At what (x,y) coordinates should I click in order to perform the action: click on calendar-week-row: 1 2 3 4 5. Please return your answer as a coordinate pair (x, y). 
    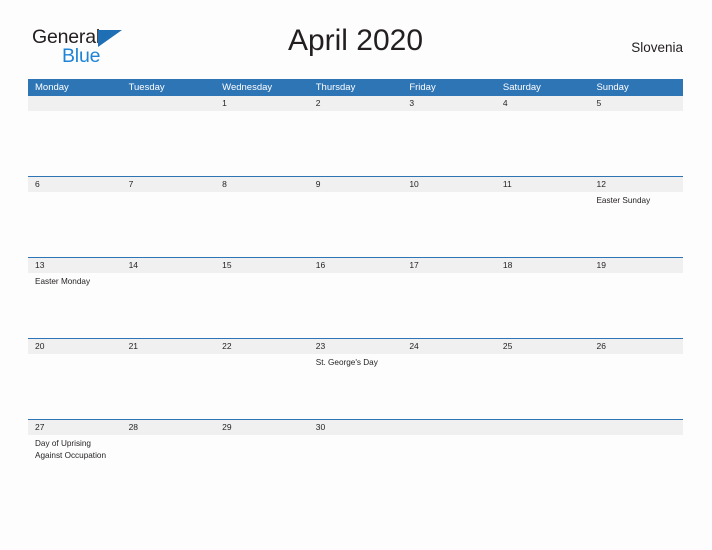
    Looking at the image, I should click on (355, 136).